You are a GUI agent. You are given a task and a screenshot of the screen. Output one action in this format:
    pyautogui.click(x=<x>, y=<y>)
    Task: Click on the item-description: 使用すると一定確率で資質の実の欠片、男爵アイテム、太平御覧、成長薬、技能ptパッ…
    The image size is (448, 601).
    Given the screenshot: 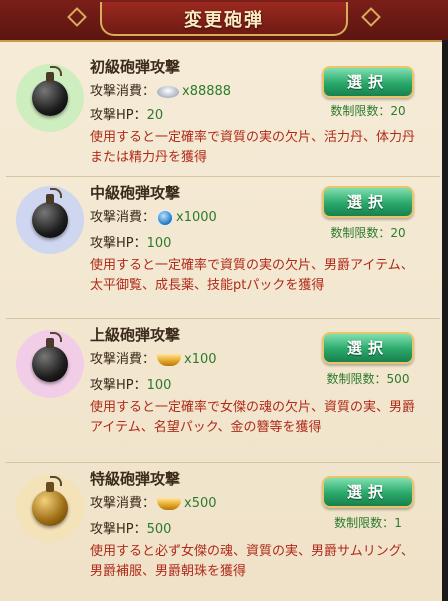 What is the action you would take?
    pyautogui.click(x=252, y=275)
    